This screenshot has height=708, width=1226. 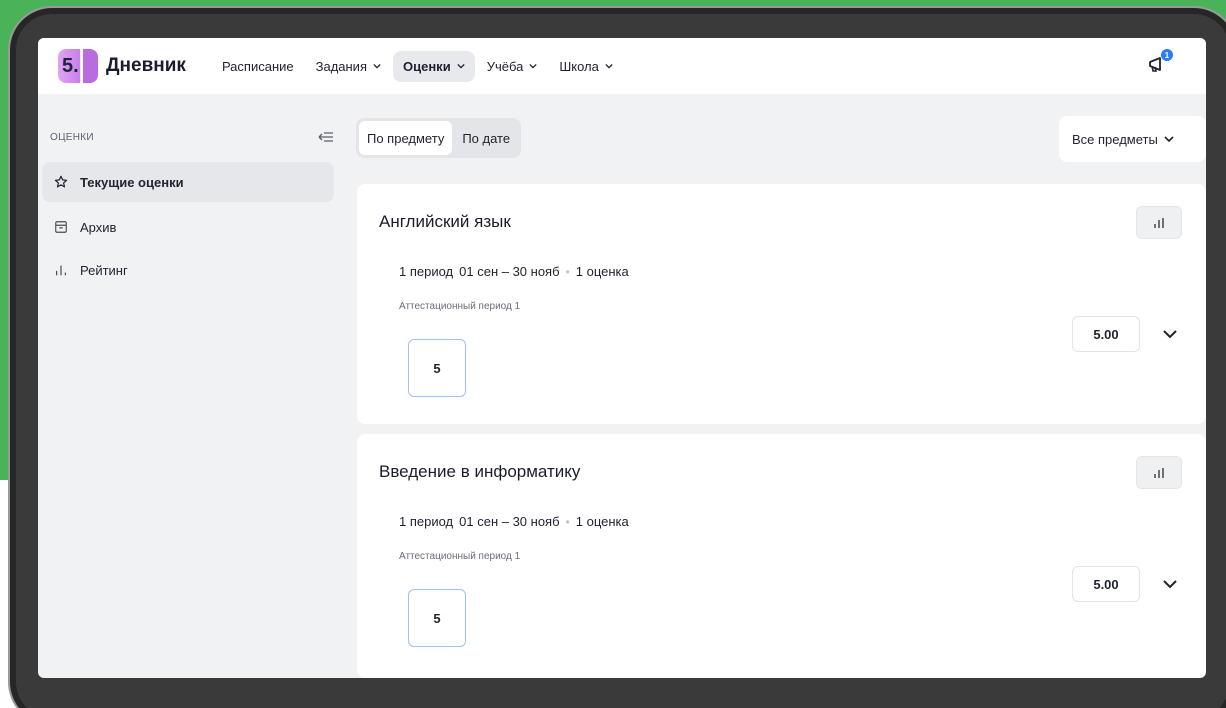 I want to click on notification-badge: 1, so click(x=1167, y=55).